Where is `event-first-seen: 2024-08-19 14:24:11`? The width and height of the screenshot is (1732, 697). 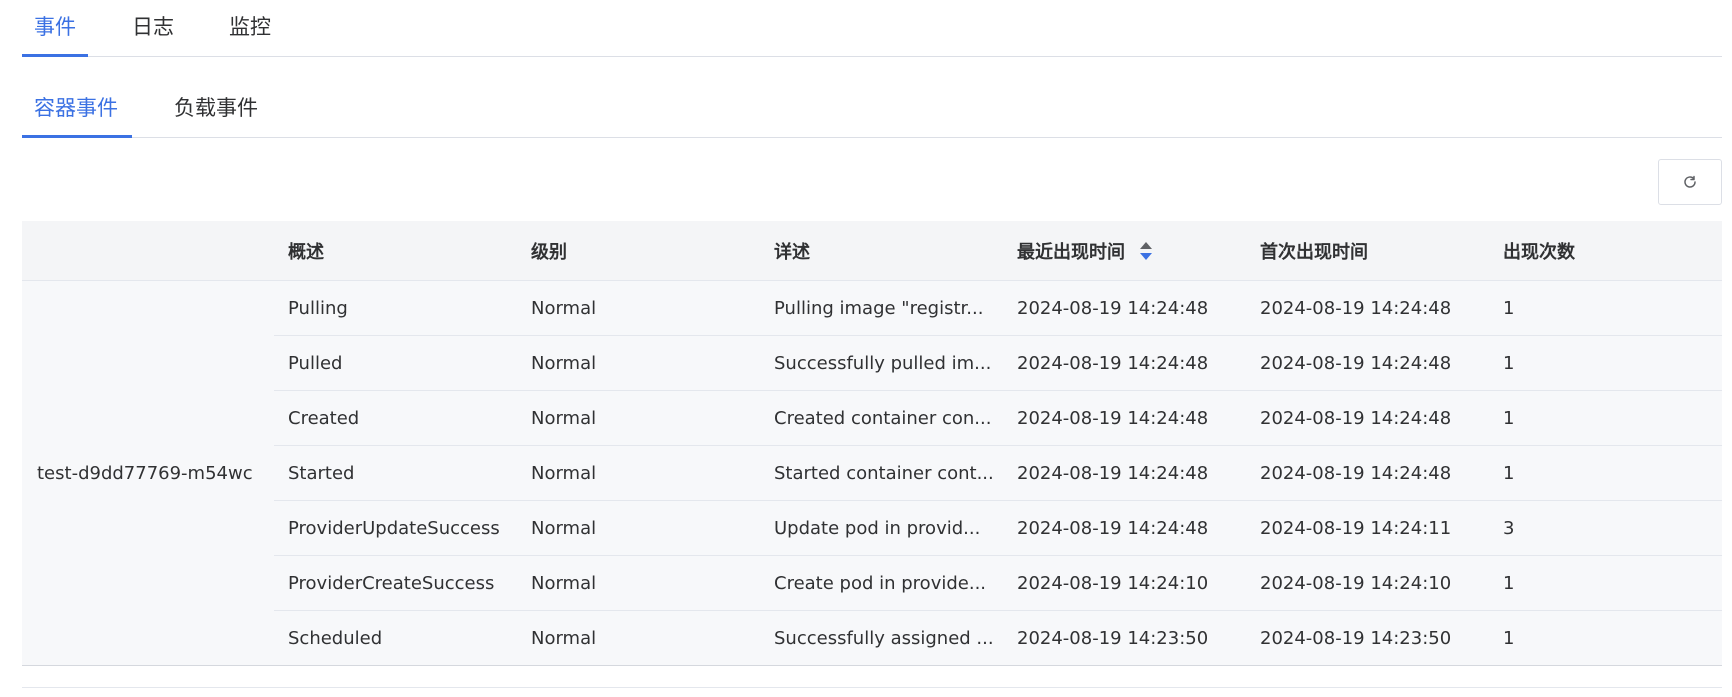 event-first-seen: 2024-08-19 14:24:11 is located at coordinates (1367, 528).